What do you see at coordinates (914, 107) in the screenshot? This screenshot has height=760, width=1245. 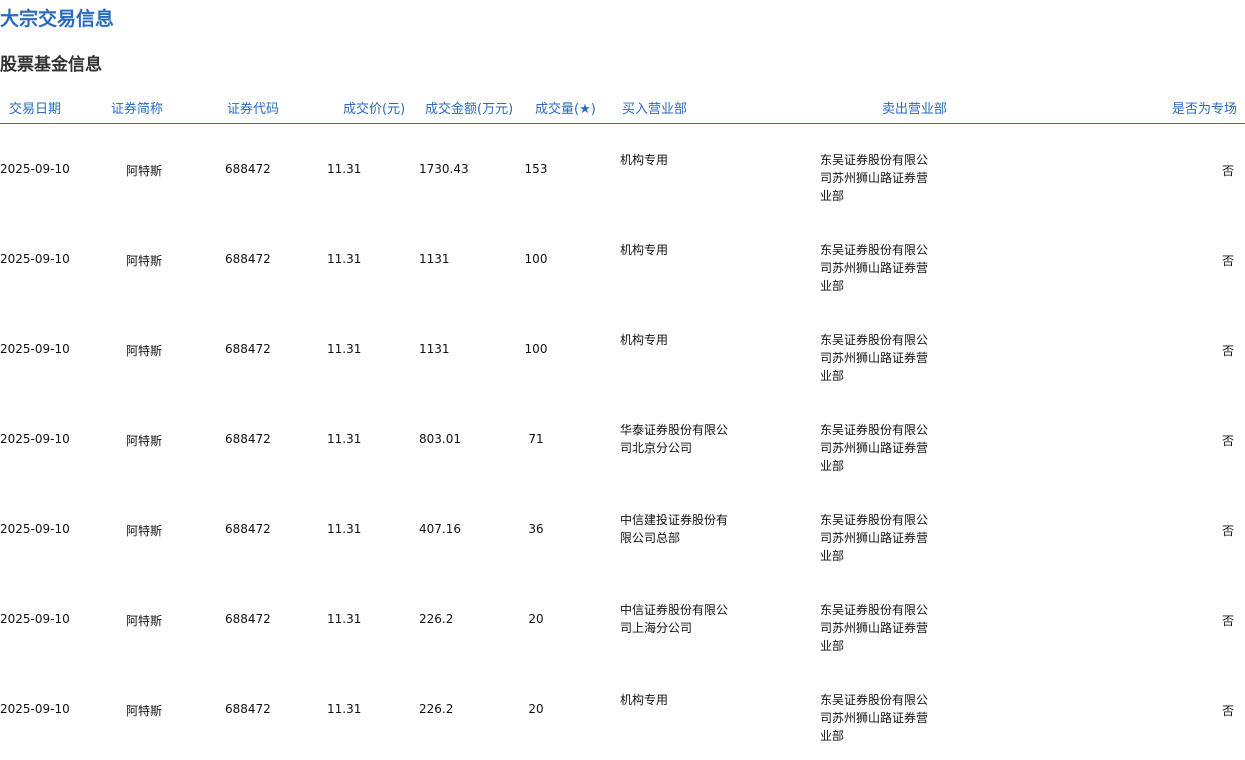 I see `header-seller: 卖出营业部` at bounding box center [914, 107].